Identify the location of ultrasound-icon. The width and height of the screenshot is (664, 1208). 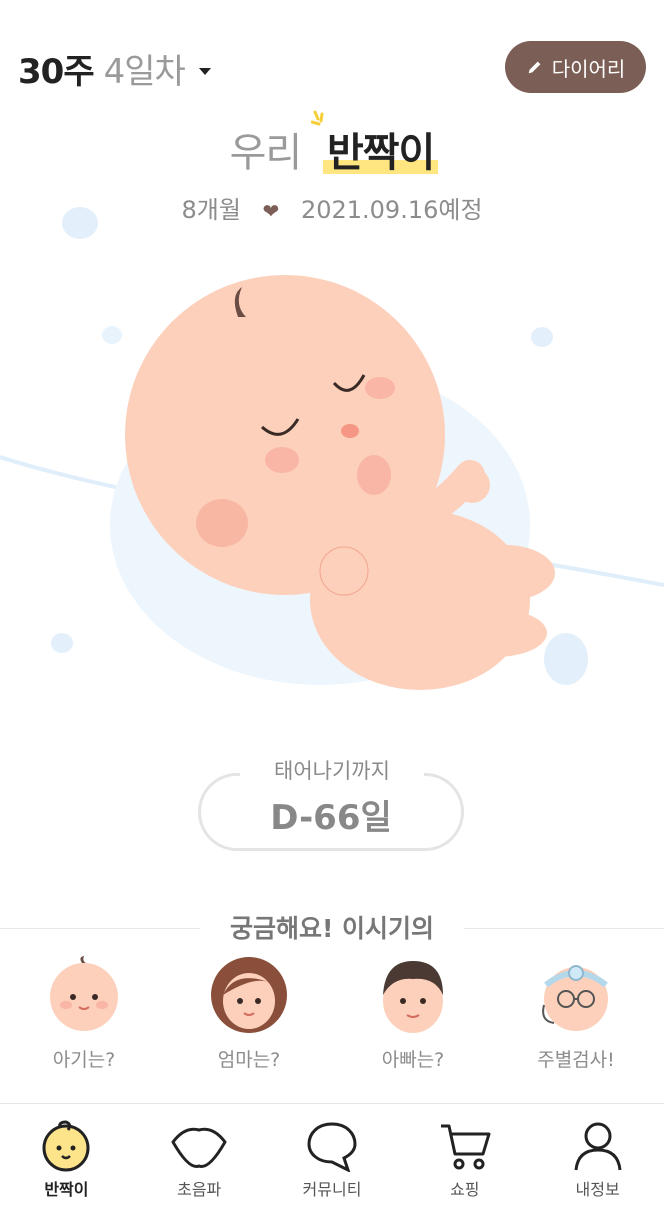
(199, 1147).